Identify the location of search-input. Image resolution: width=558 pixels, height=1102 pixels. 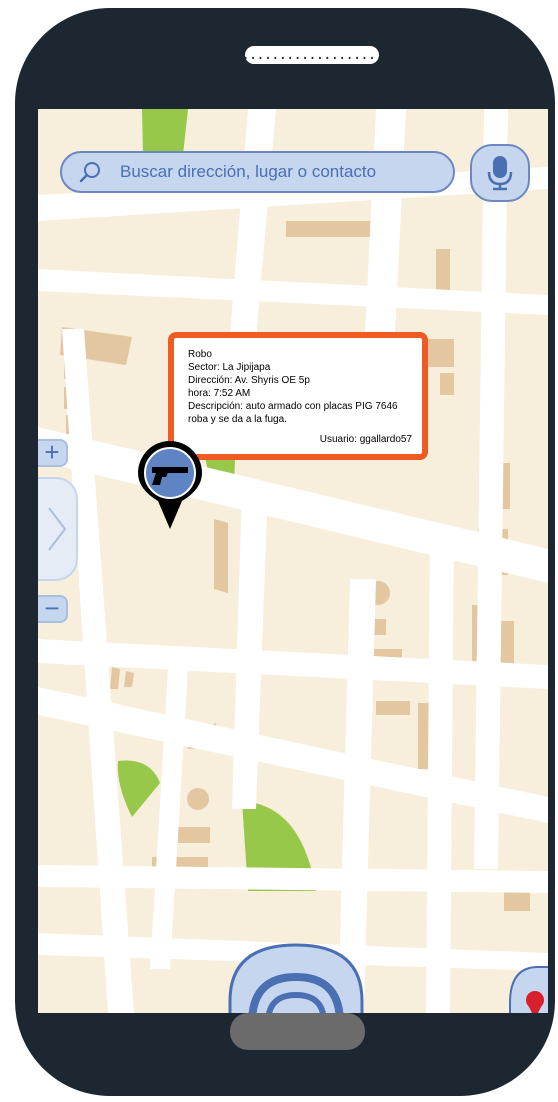
(270, 172).